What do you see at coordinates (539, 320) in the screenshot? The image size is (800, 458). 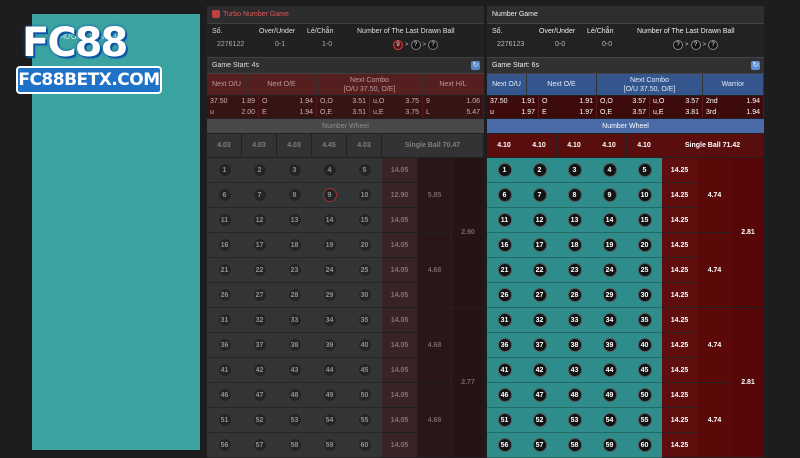 I see `number-ball: 32` at bounding box center [539, 320].